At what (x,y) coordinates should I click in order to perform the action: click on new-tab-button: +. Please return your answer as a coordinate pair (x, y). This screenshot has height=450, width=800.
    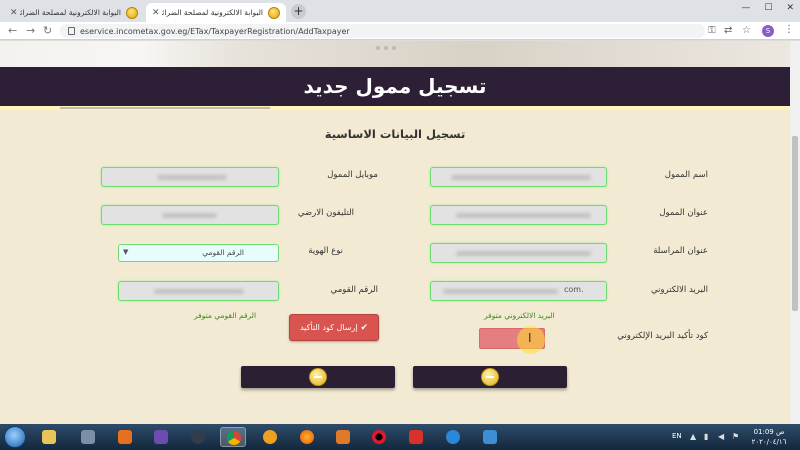
    Looking at the image, I should click on (298, 11).